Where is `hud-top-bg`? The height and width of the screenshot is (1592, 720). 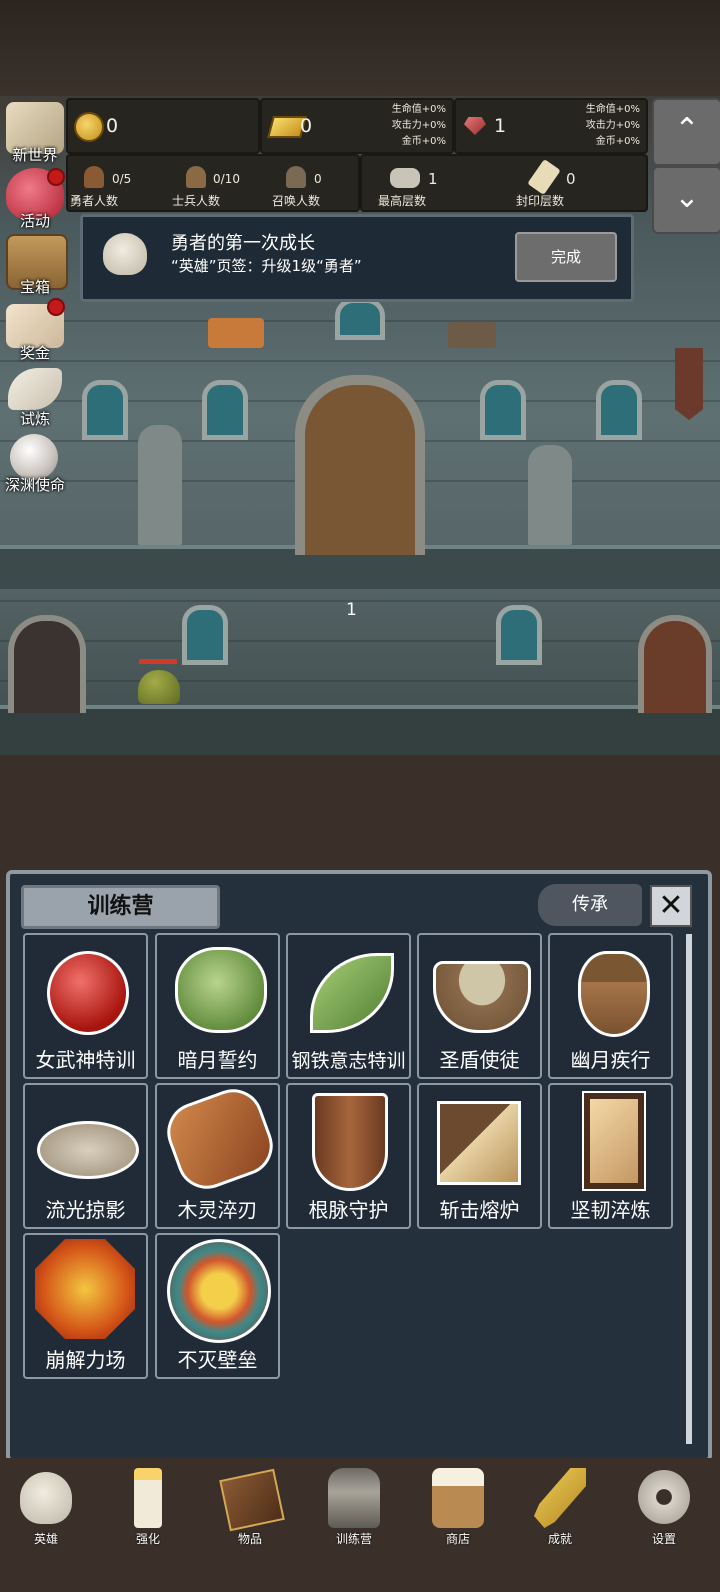 hud-top-bg is located at coordinates (360, 48).